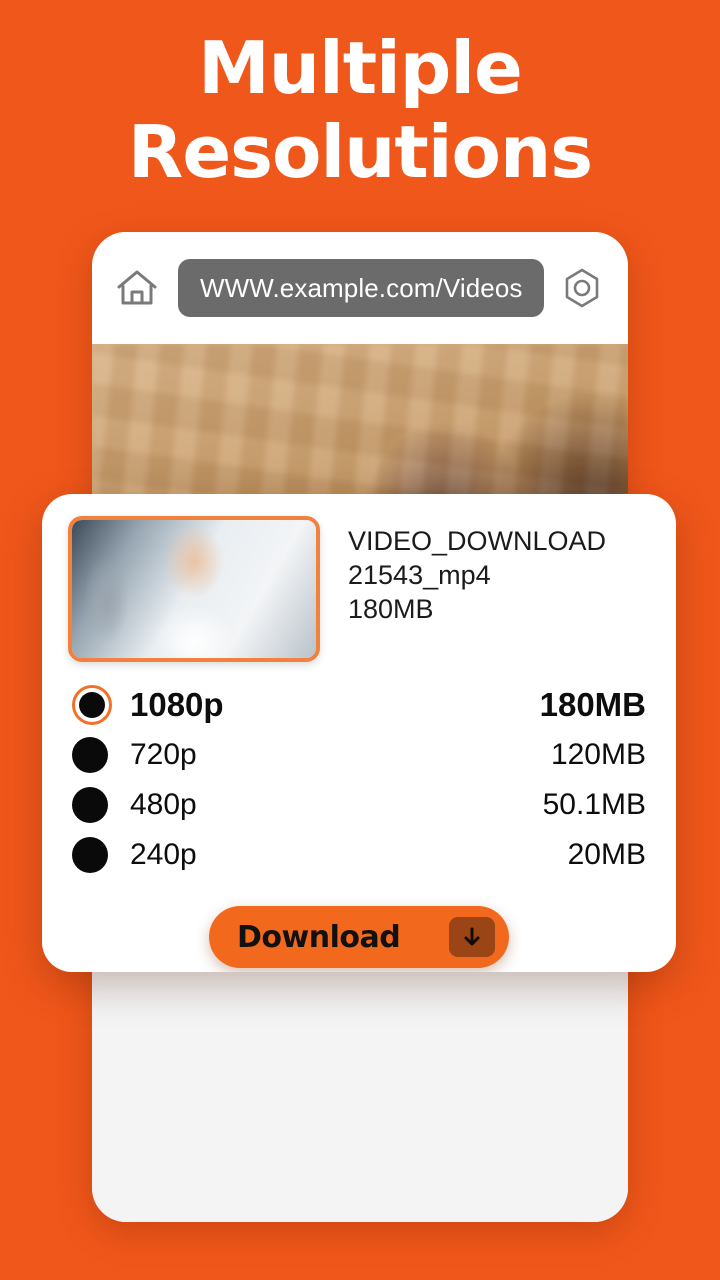 This screenshot has height=1280, width=720. I want to click on browser-bar: WWW.example.com/Videos, so click(360, 288).